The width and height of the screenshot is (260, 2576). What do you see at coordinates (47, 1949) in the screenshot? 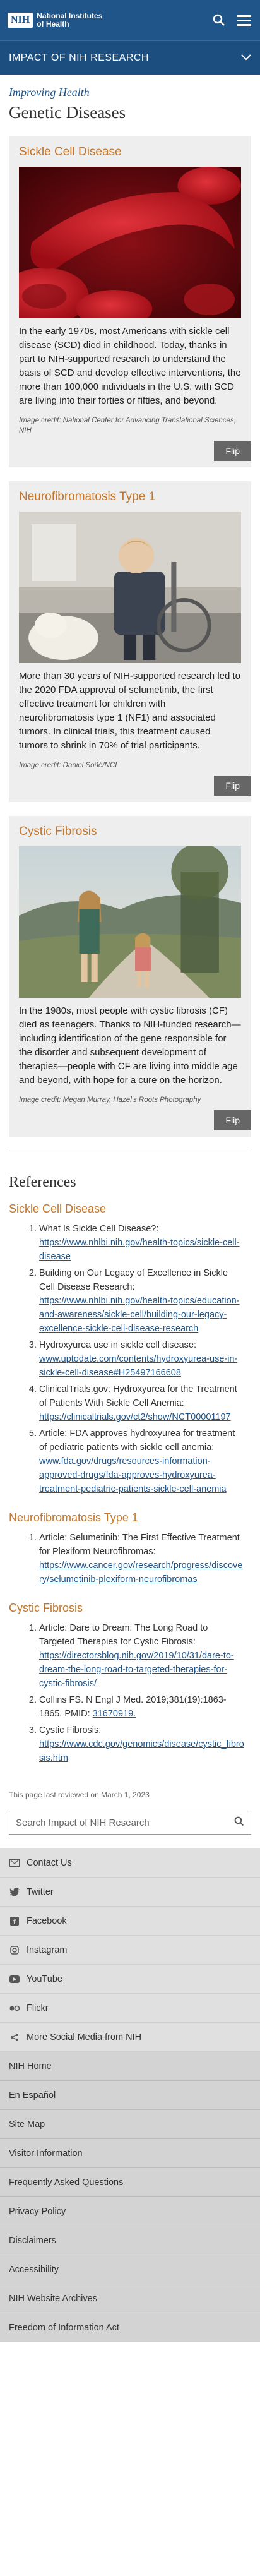
I see `social-label: Instagram` at bounding box center [47, 1949].